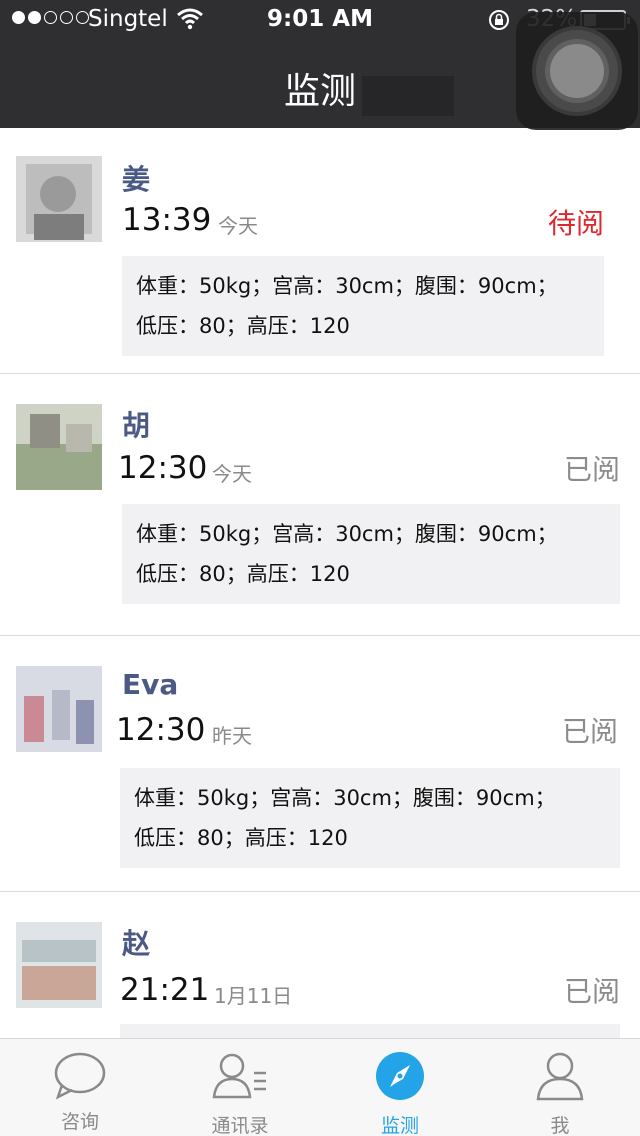 Image resolution: width=640 pixels, height=1136 pixels. Describe the element at coordinates (136, 943) in the screenshot. I see `patient-name: 赵` at that location.